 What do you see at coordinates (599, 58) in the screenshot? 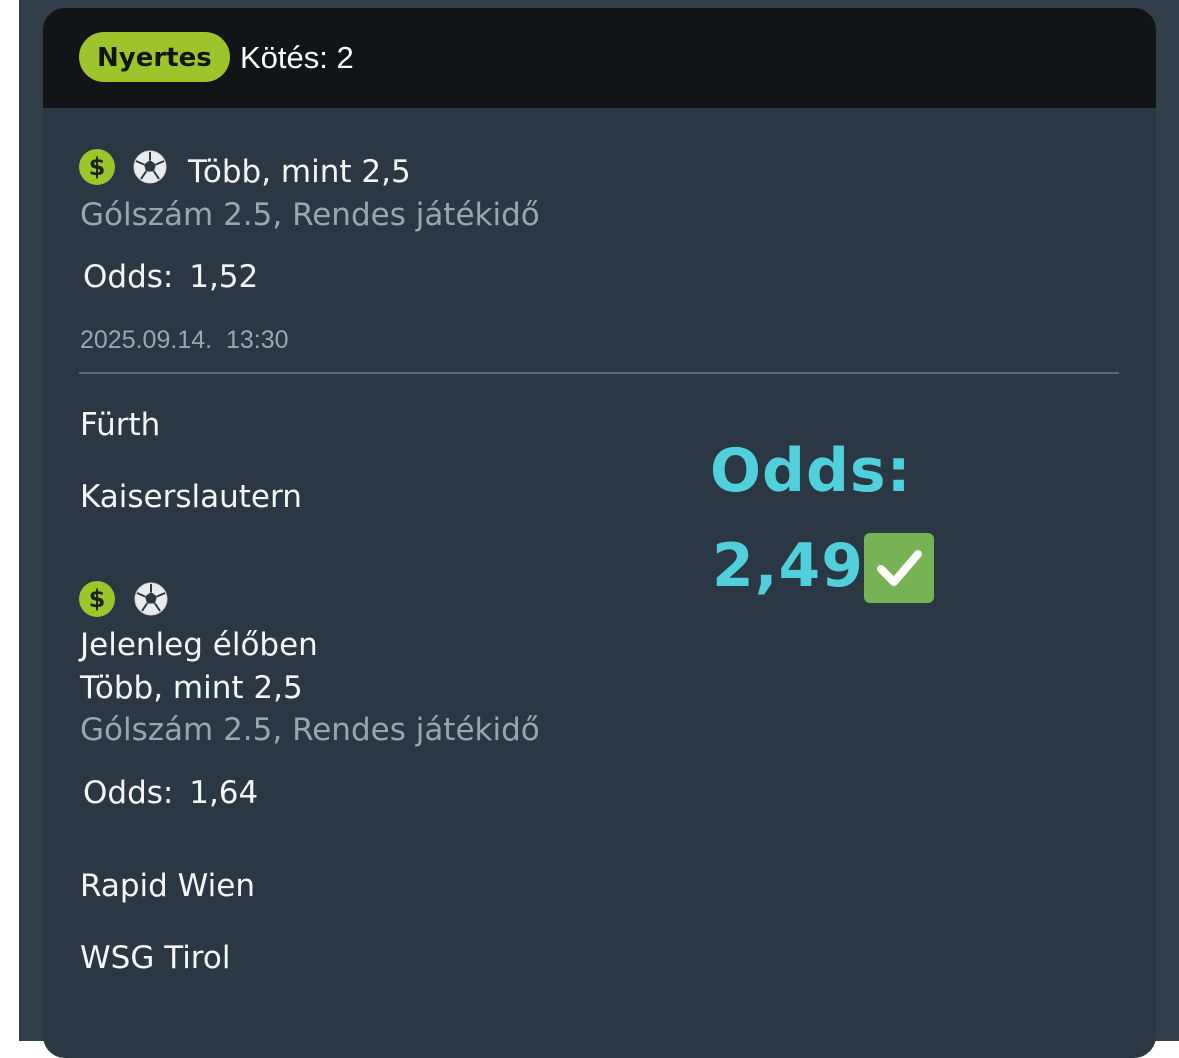
I see `card-header: Nyertes Kötés: 2` at bounding box center [599, 58].